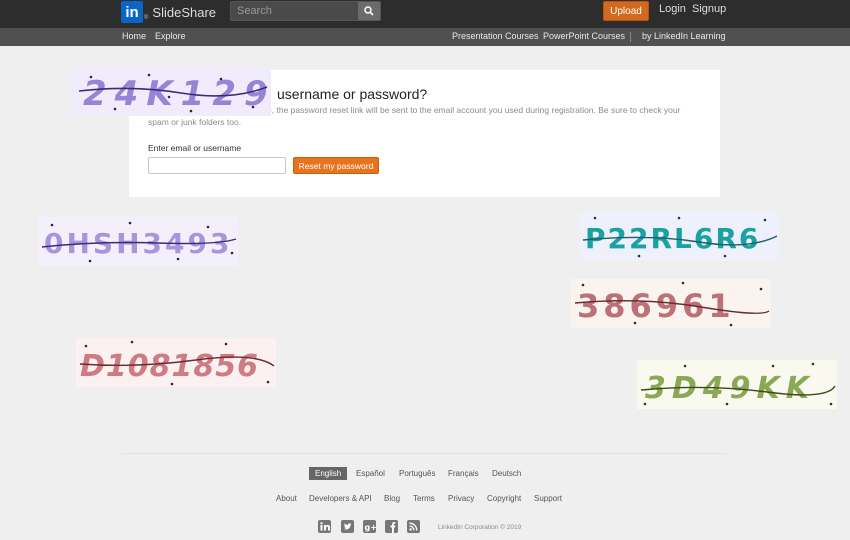 This screenshot has width=850, height=540. What do you see at coordinates (626, 11) in the screenshot?
I see `upload-button: Upload` at bounding box center [626, 11].